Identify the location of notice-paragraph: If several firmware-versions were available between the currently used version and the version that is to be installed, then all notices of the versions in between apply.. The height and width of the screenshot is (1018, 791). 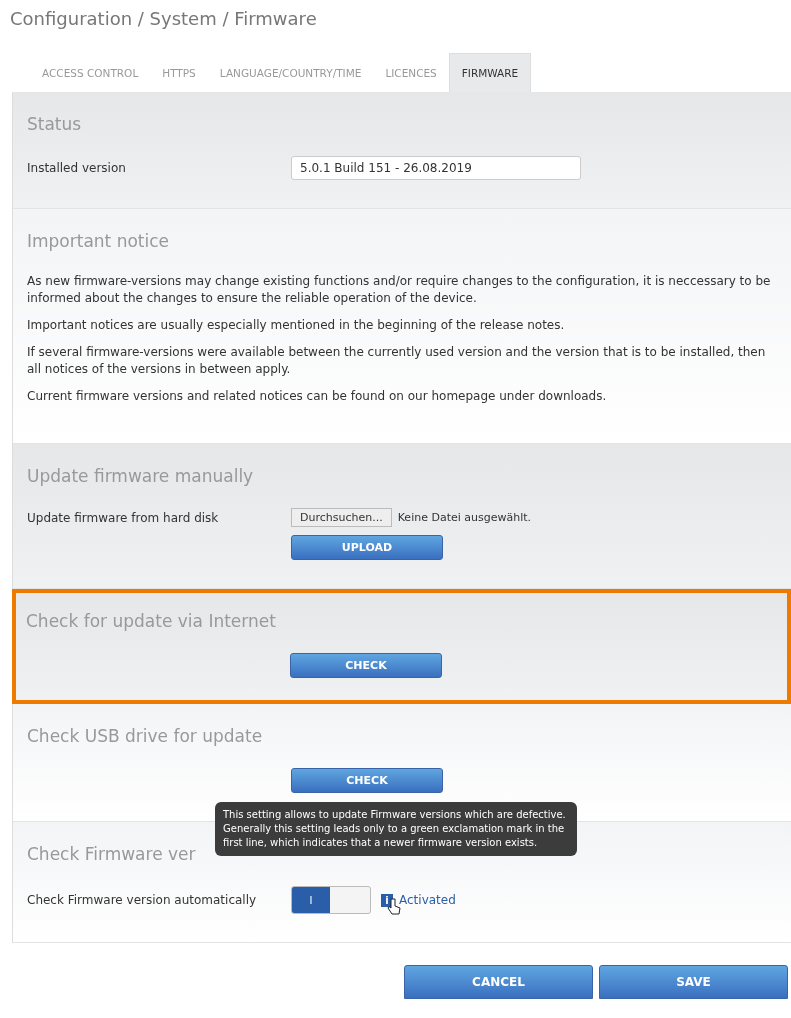
(397, 361).